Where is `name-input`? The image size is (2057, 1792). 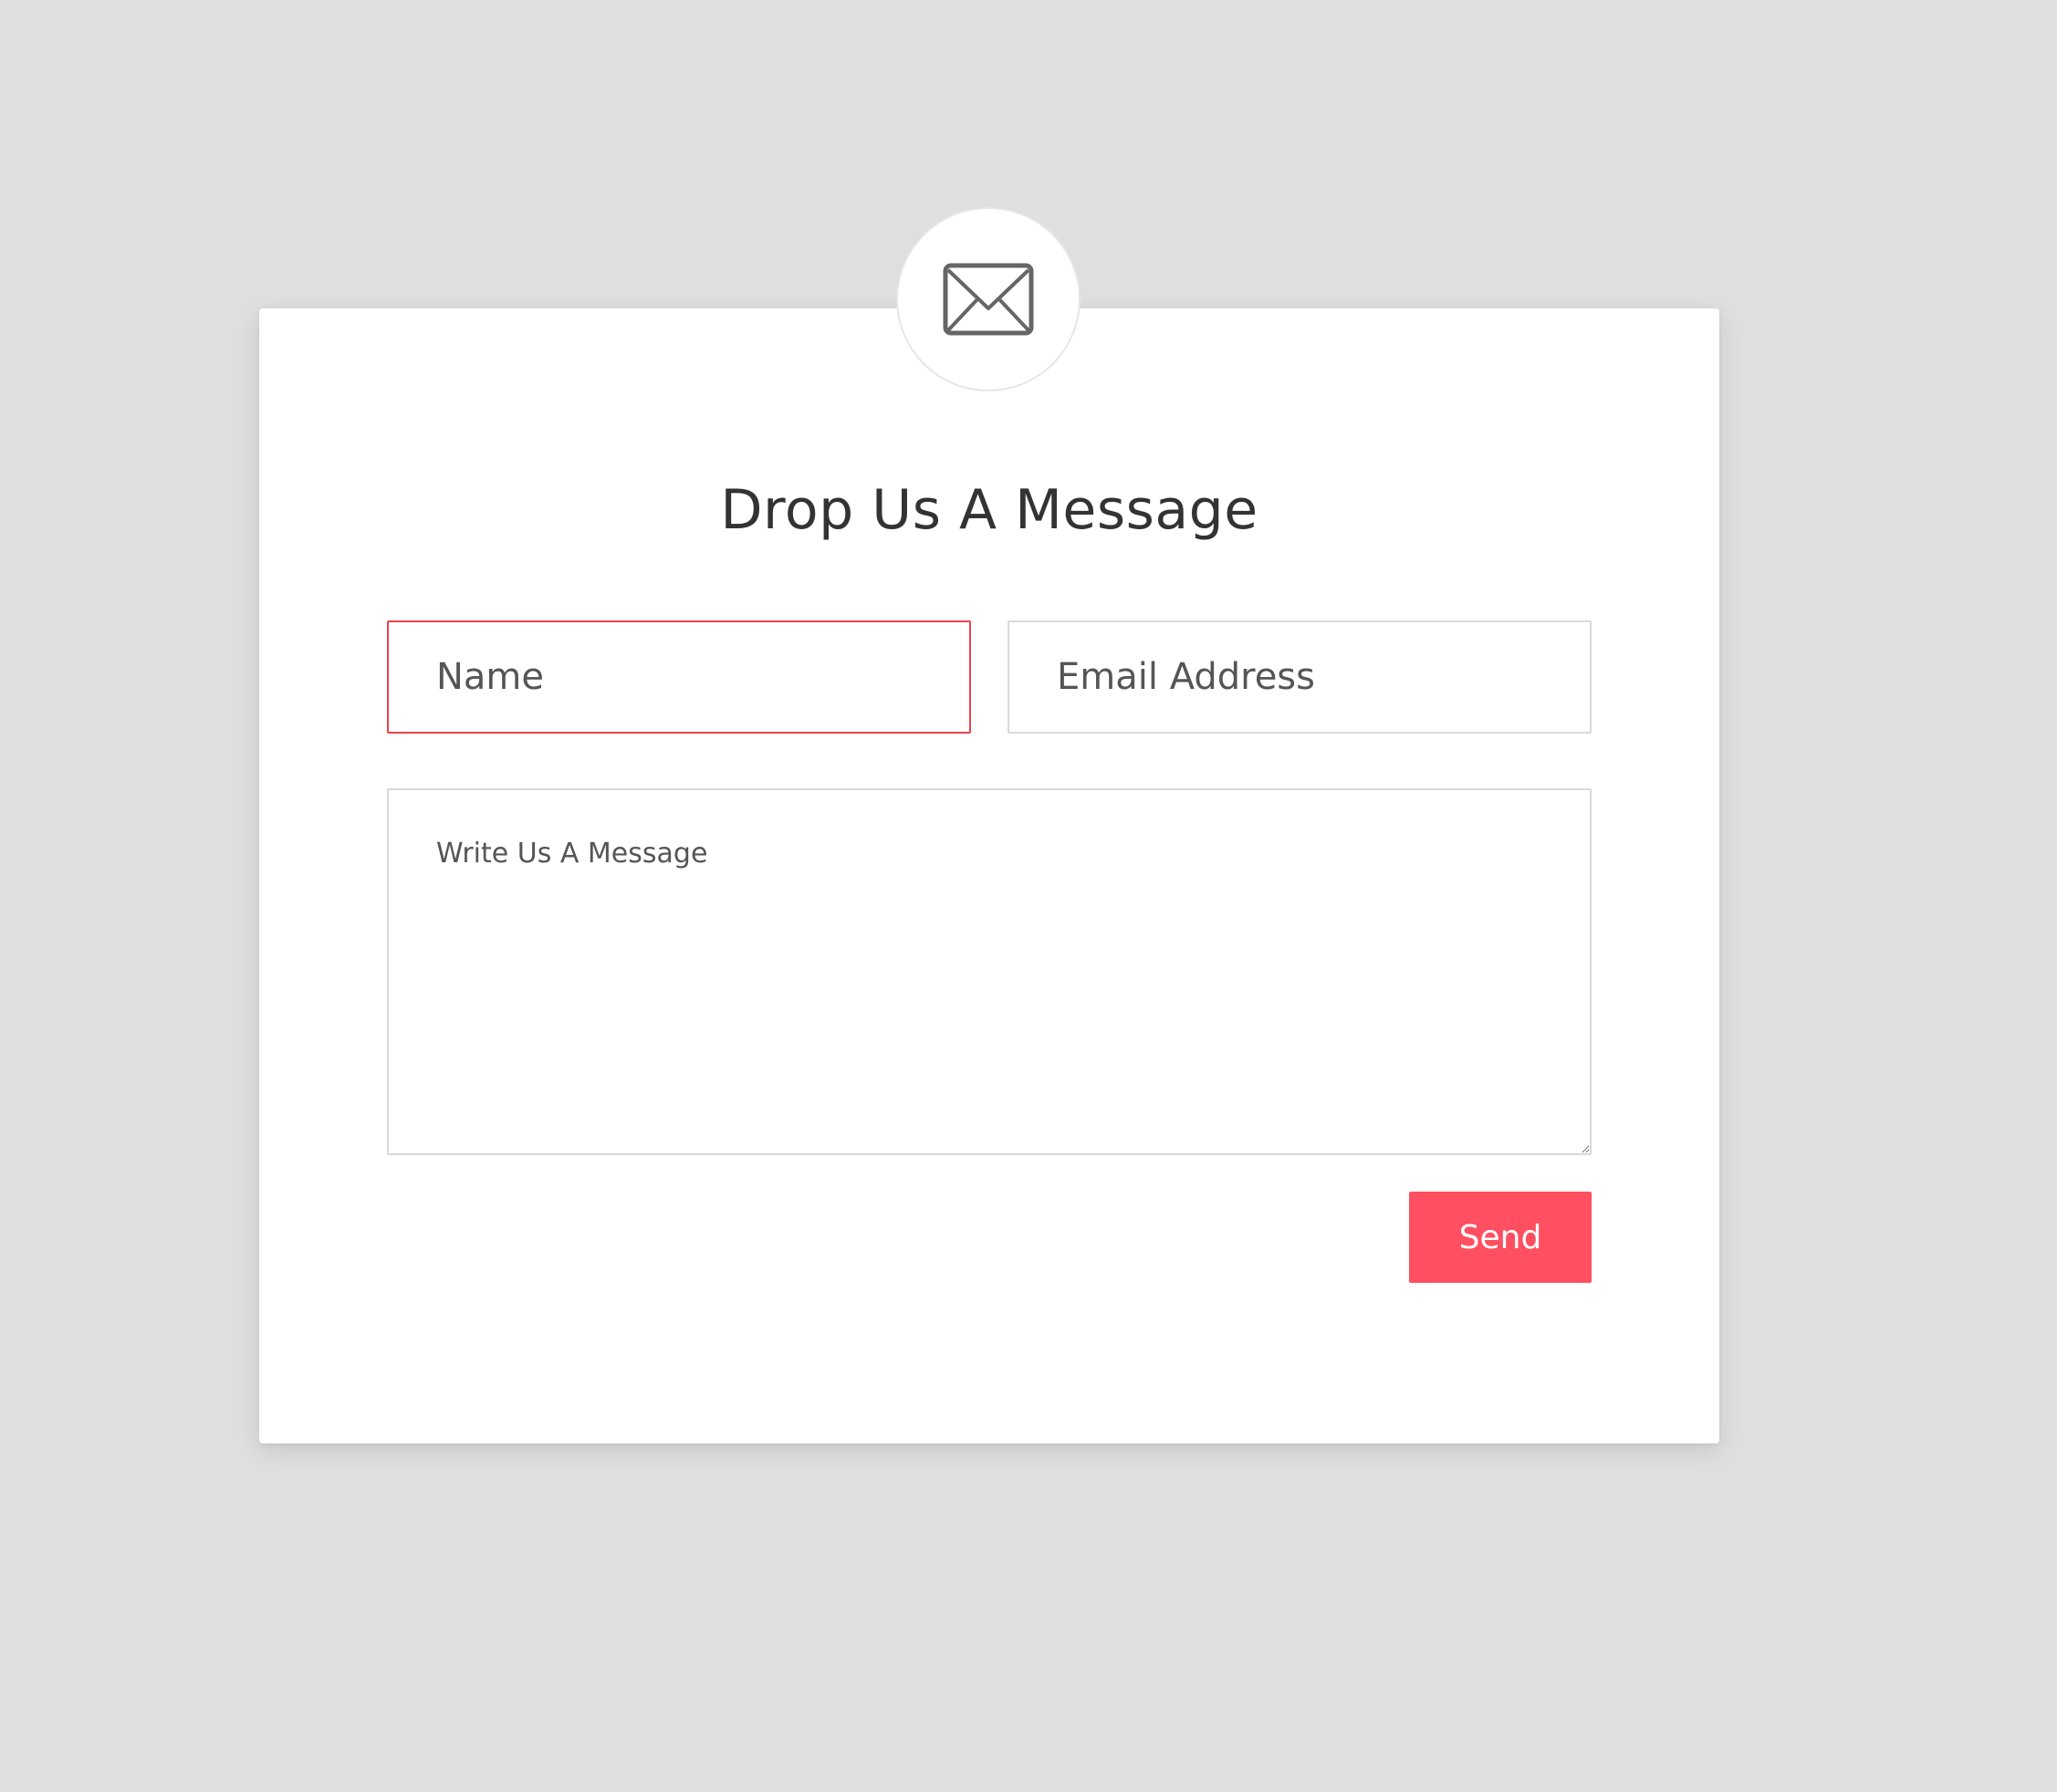
name-input is located at coordinates (679, 677).